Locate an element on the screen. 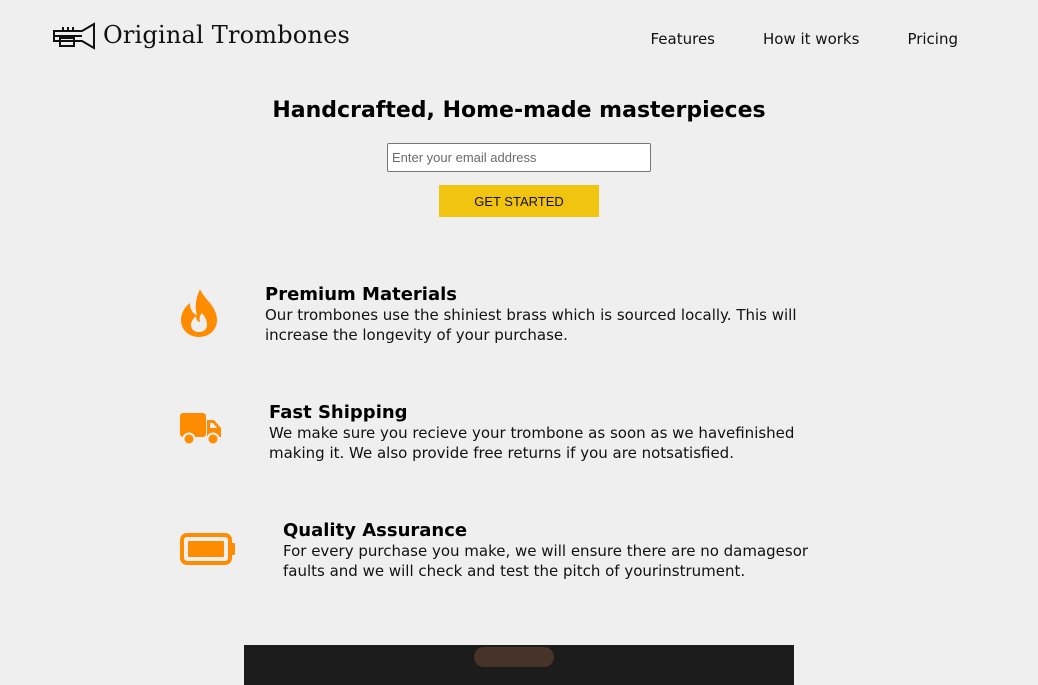 This screenshot has width=1038, height=685. brand-logo: Original Trombones is located at coordinates (201, 36).